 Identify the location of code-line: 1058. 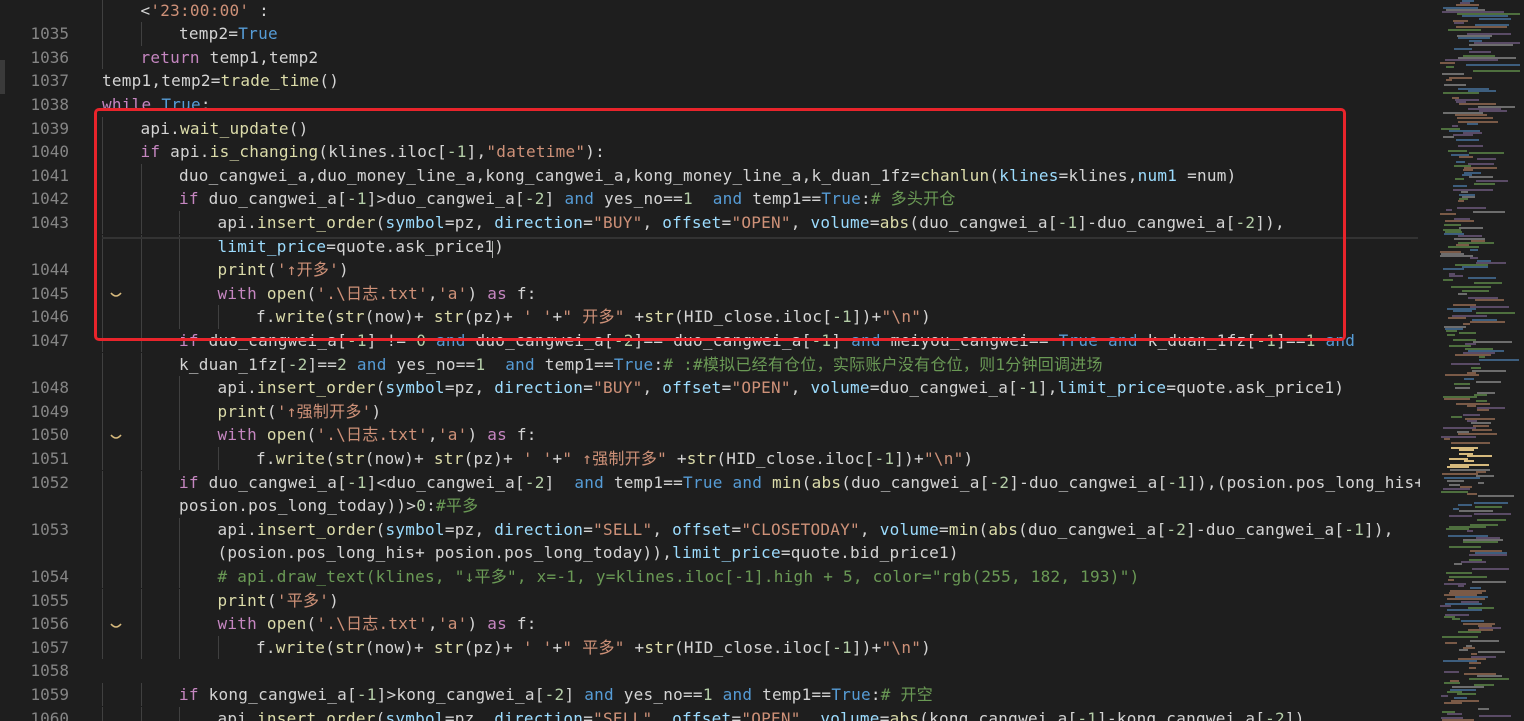
(710, 671).